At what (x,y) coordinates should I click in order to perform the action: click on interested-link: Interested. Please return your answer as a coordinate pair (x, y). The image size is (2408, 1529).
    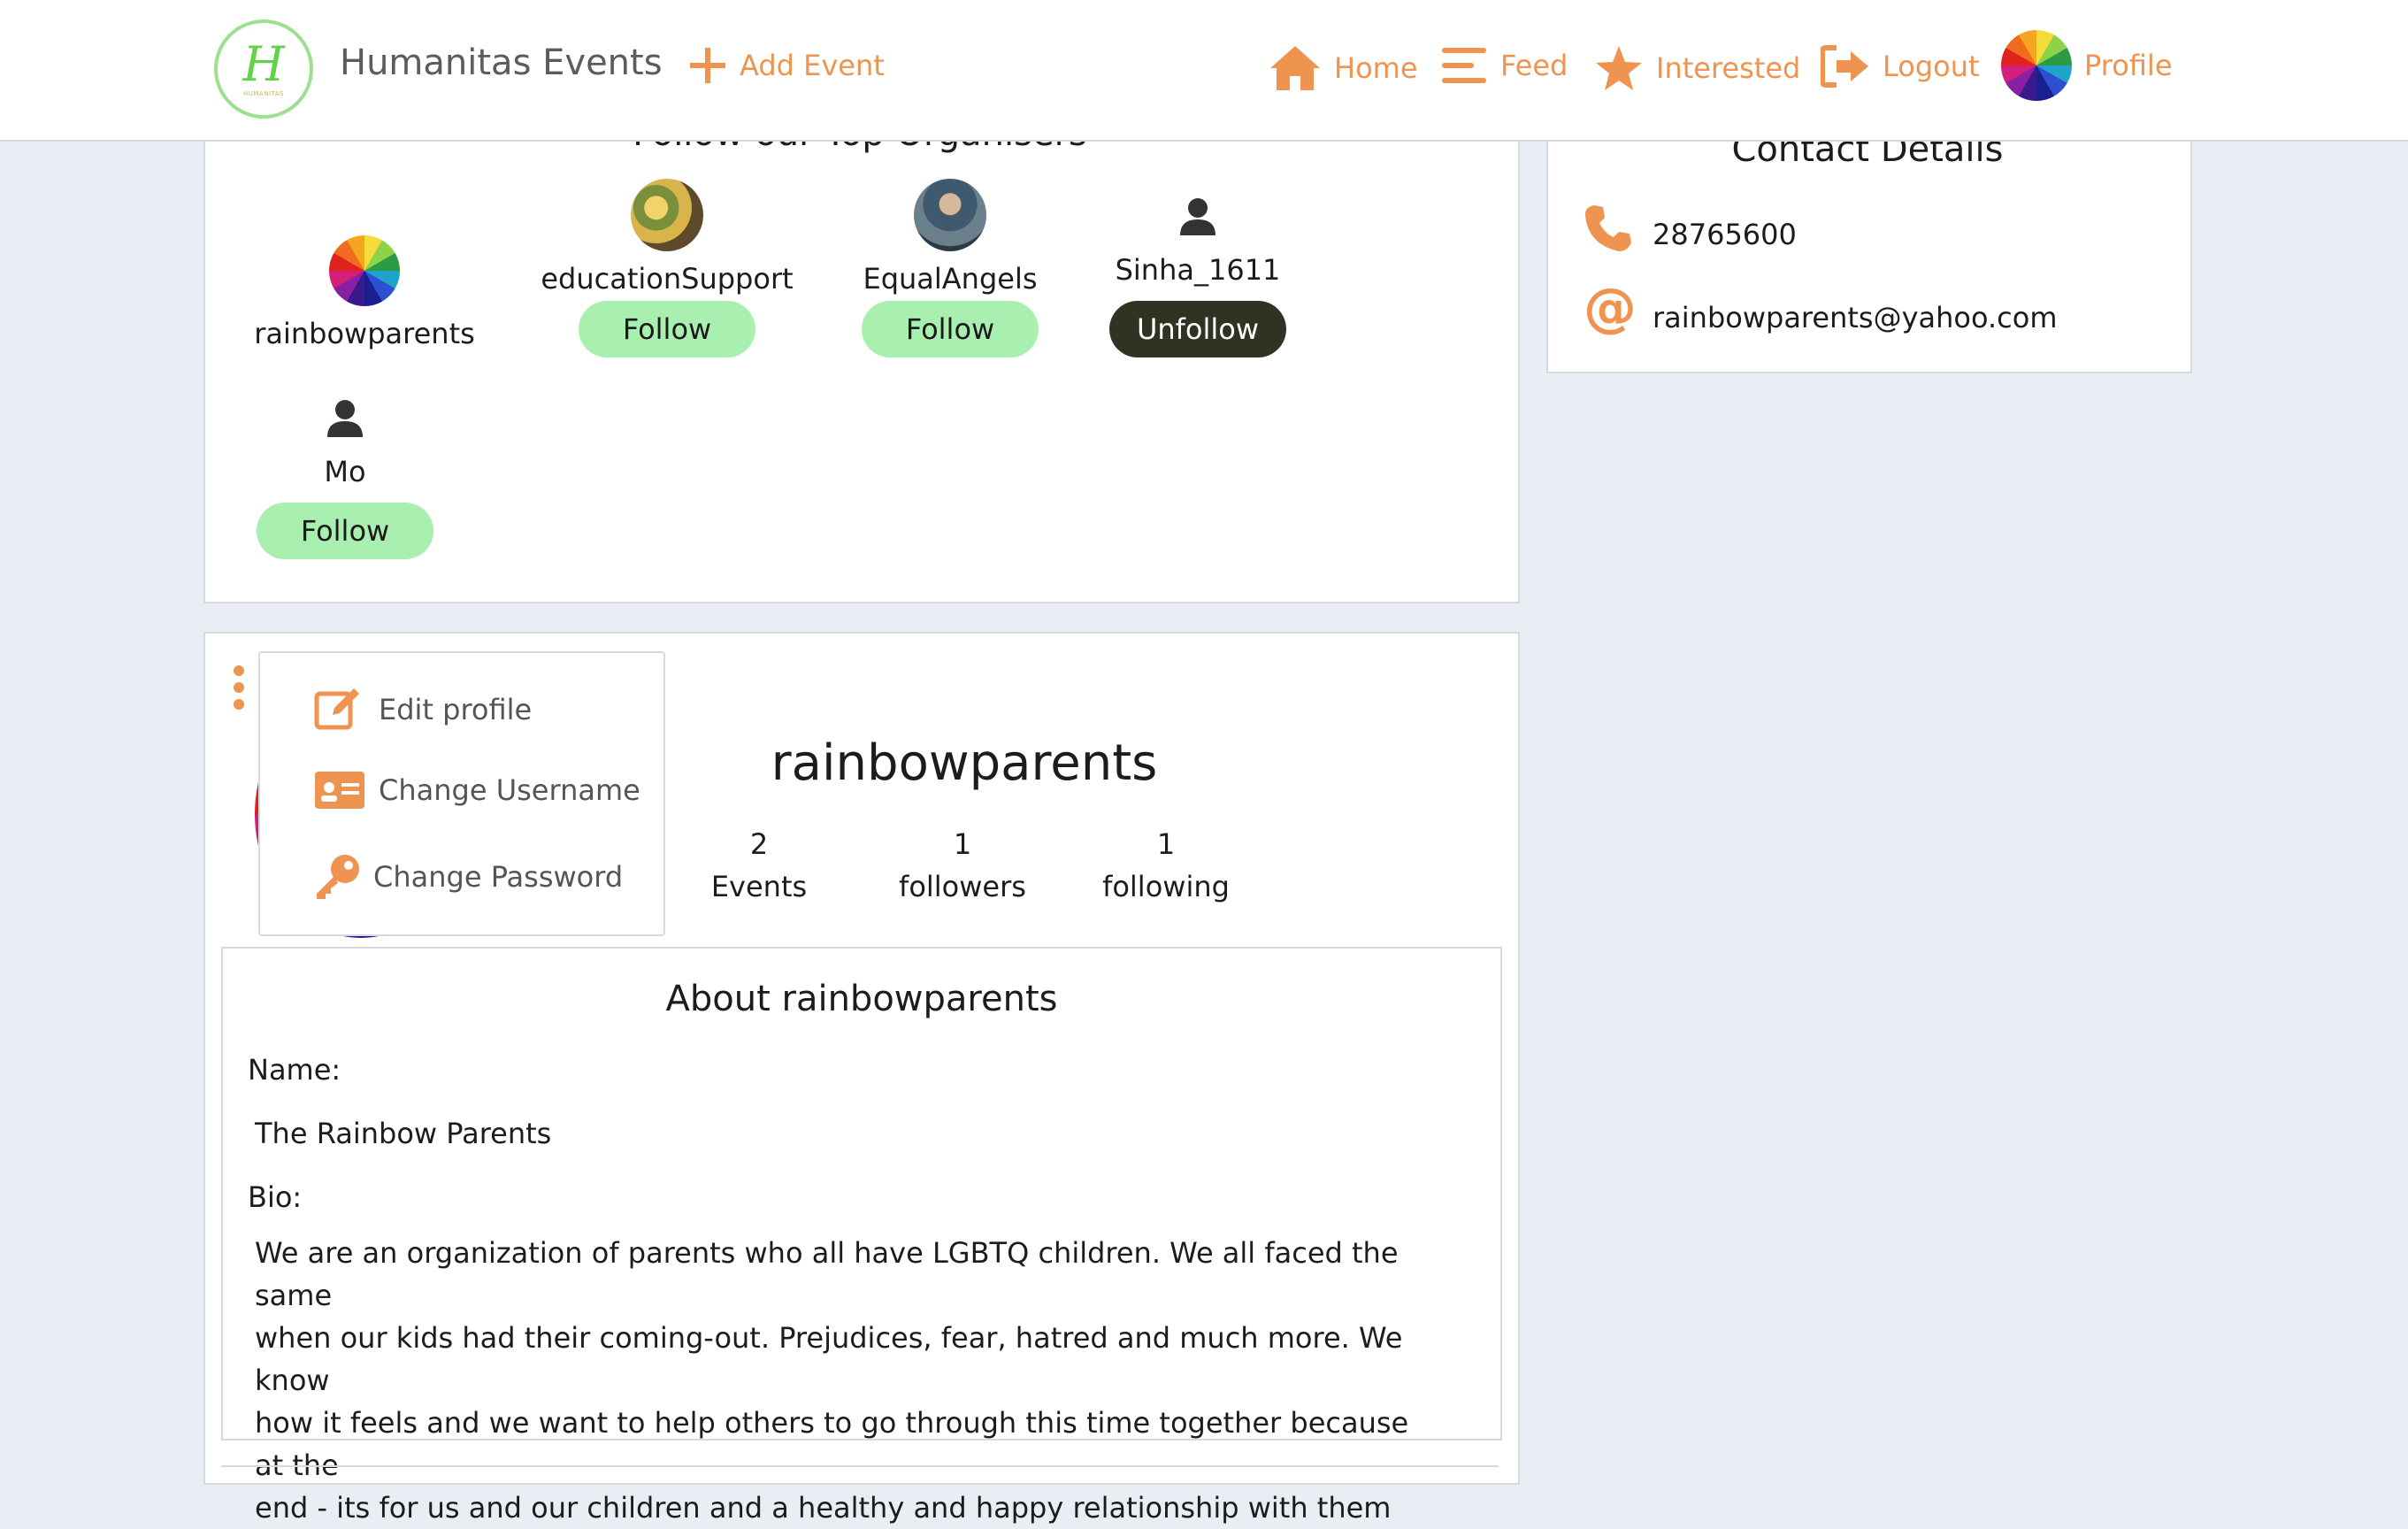
    Looking at the image, I should click on (1697, 68).